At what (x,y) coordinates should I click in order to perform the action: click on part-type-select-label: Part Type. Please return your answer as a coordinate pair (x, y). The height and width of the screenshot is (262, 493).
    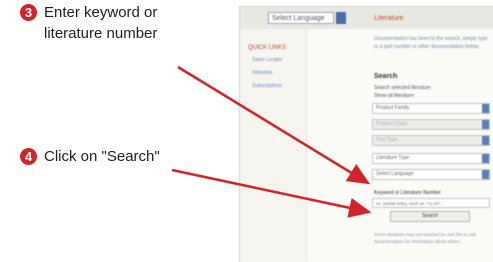
    Looking at the image, I should click on (387, 140).